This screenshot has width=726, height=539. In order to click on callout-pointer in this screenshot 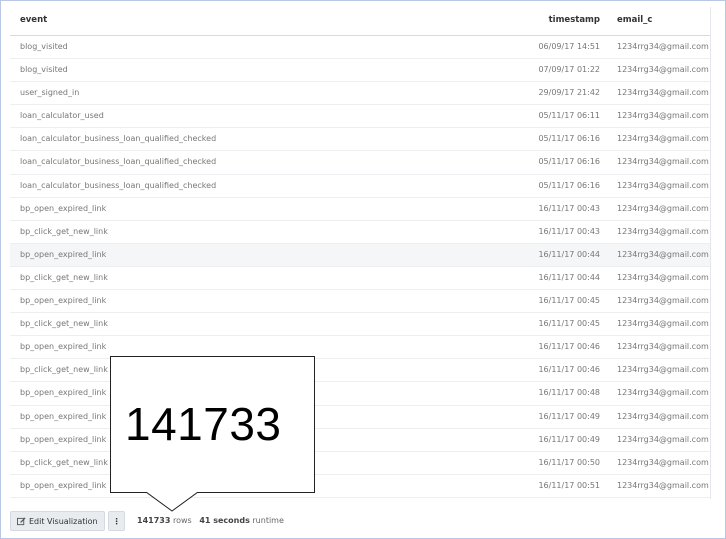, I will do `click(172, 502)`.